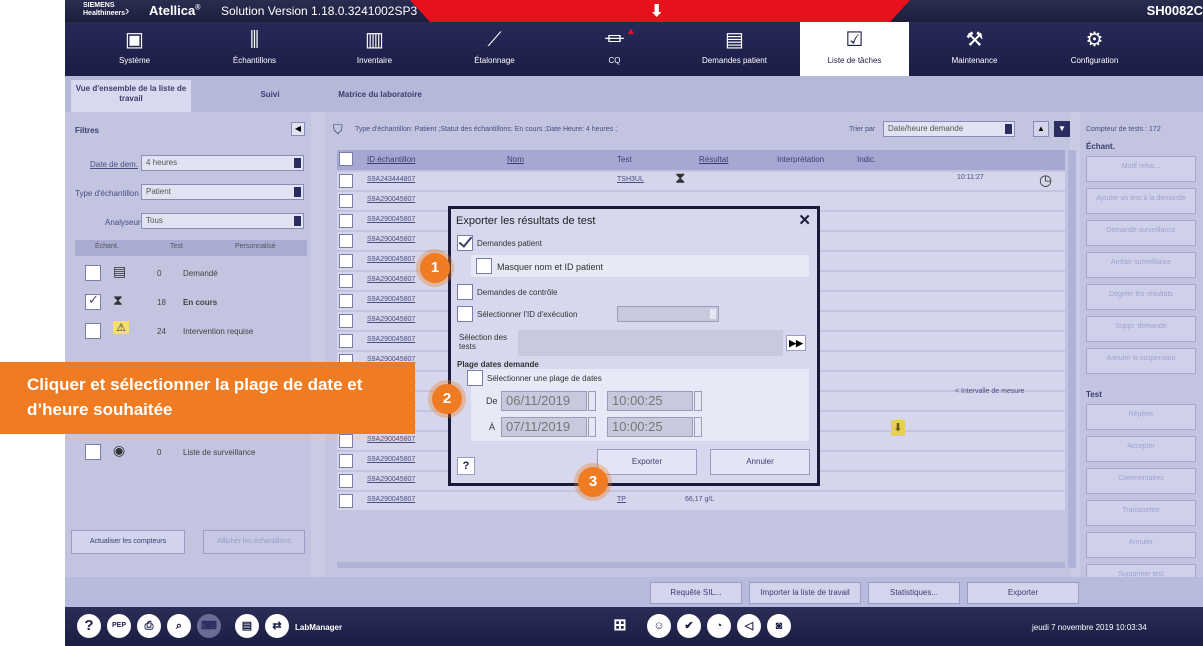 The width and height of the screenshot is (1203, 646). What do you see at coordinates (176, 246) in the screenshot?
I see `filter-tab-test: Test` at bounding box center [176, 246].